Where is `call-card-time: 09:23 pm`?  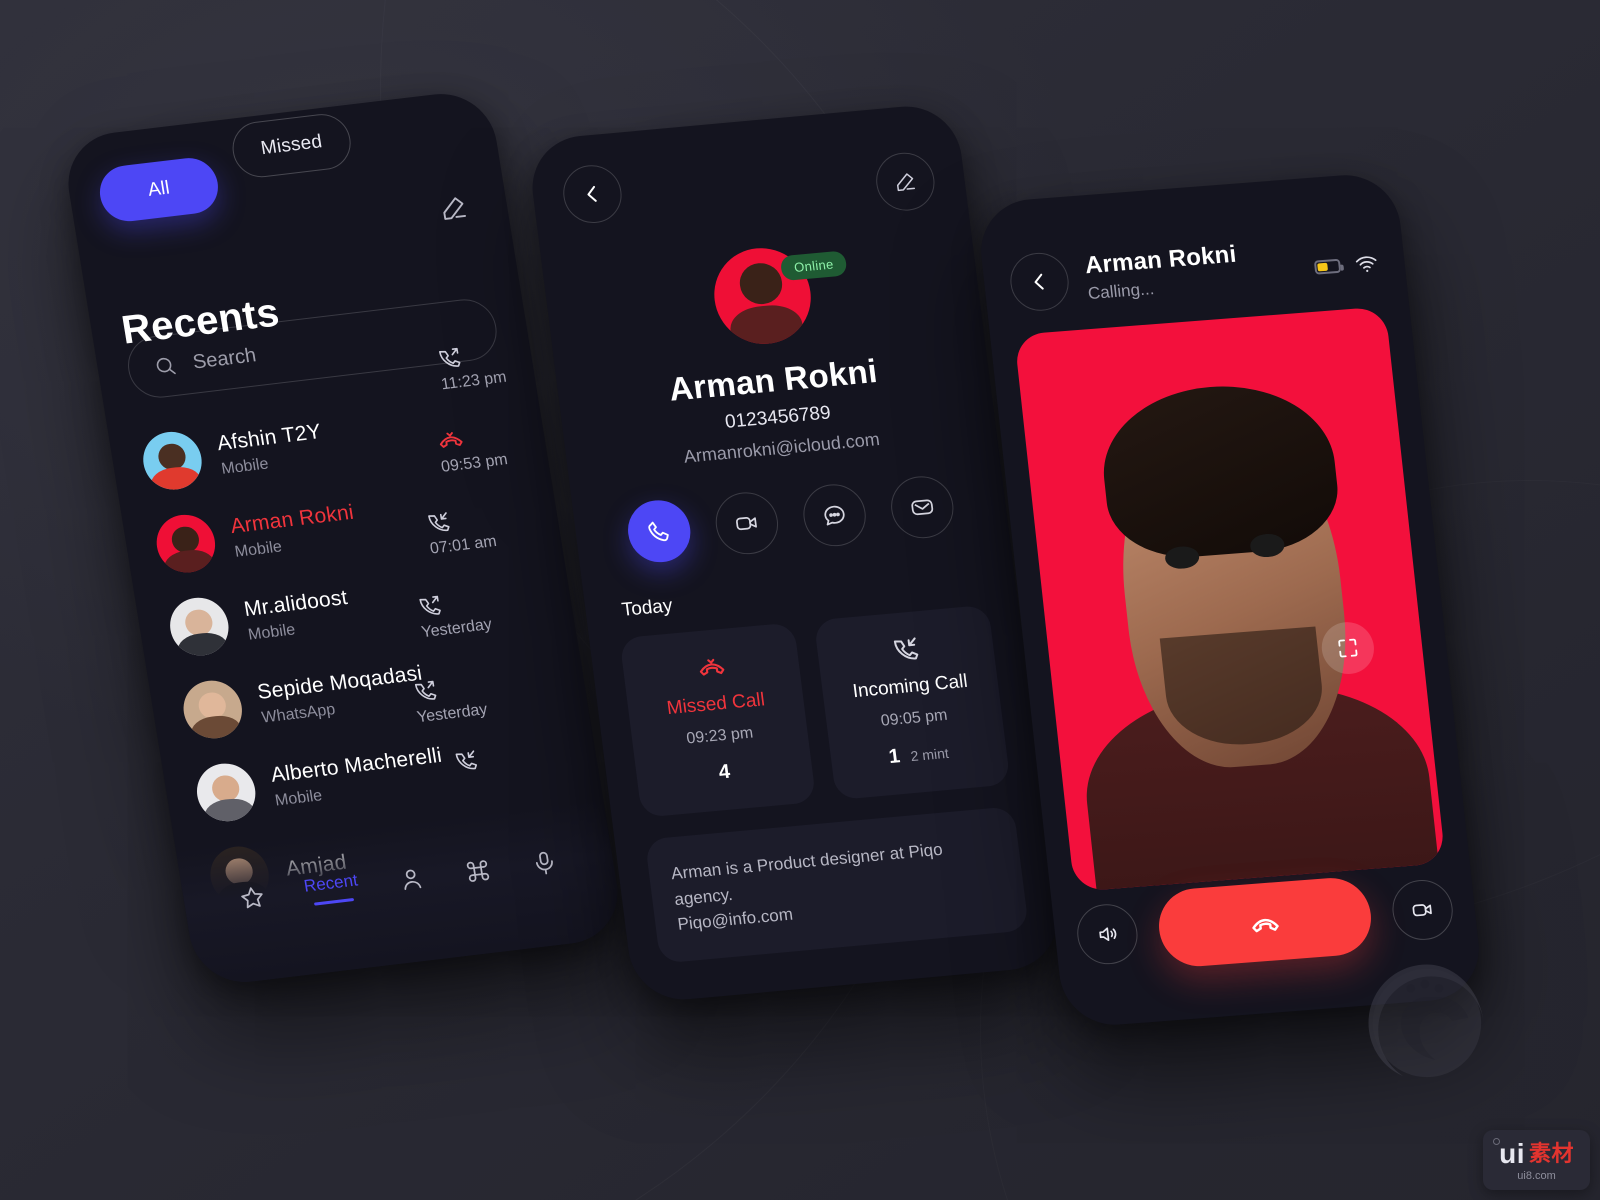 call-card-time: 09:23 pm is located at coordinates (720, 736).